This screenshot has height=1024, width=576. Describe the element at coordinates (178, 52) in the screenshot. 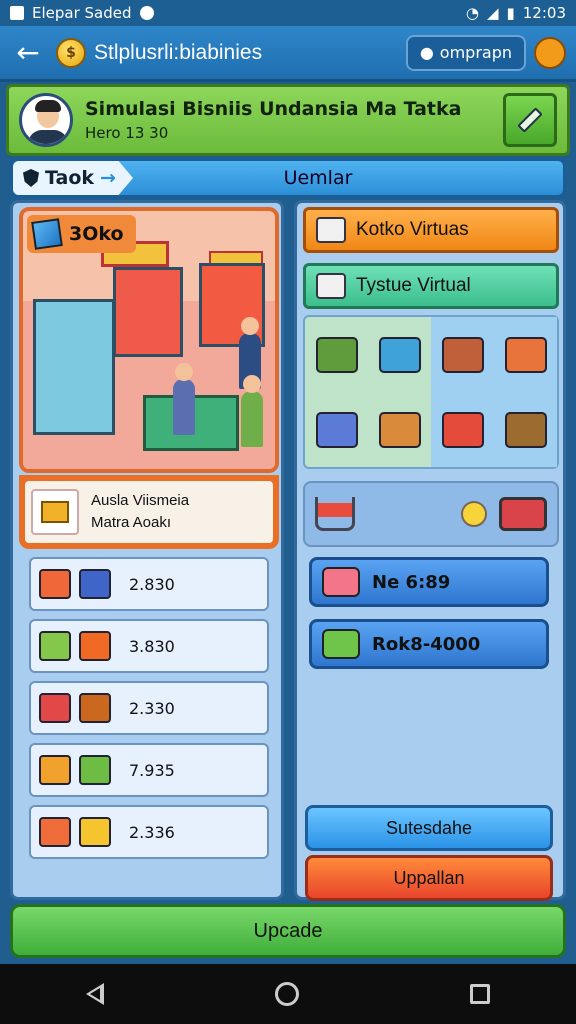

I see `app-title: Stlplusrli:biabinies` at that location.